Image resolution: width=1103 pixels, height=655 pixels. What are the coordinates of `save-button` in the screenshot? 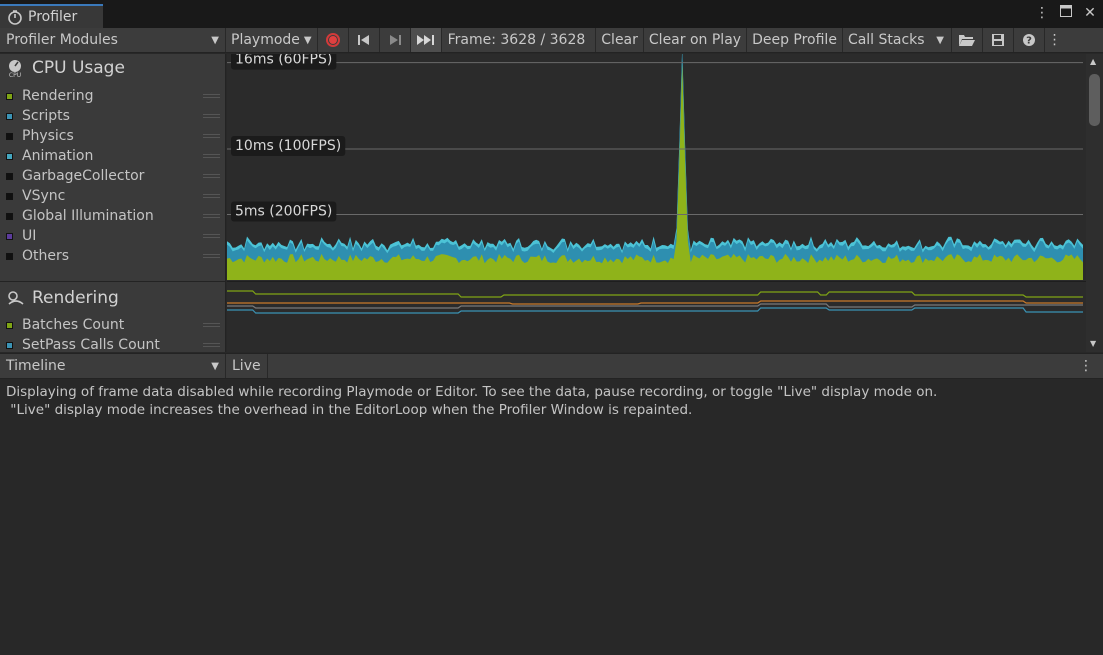 It's located at (998, 40).